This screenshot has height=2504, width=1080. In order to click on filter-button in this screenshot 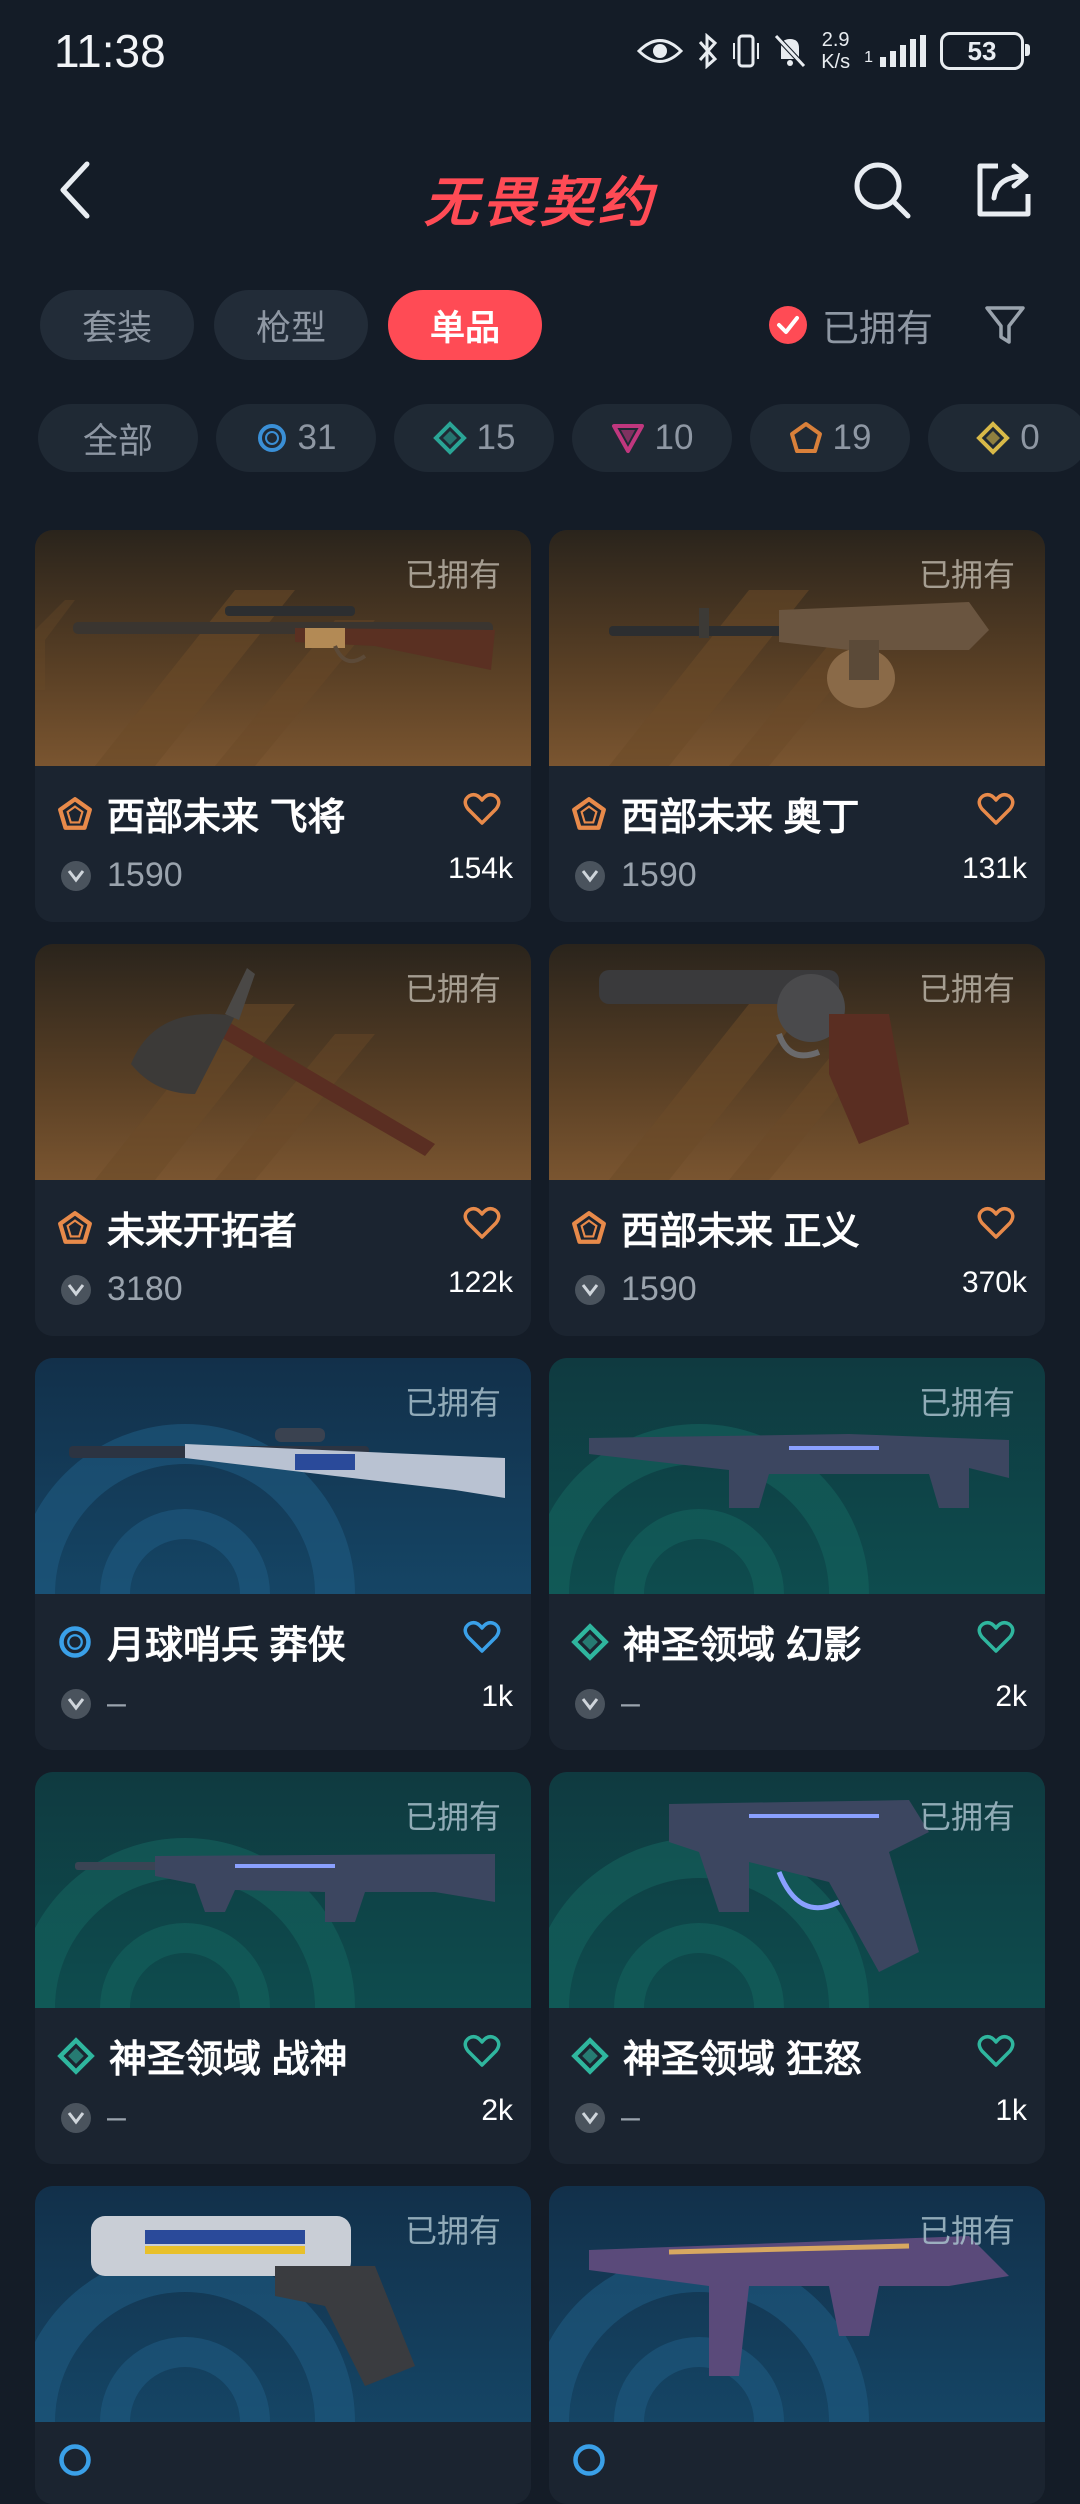, I will do `click(1005, 325)`.